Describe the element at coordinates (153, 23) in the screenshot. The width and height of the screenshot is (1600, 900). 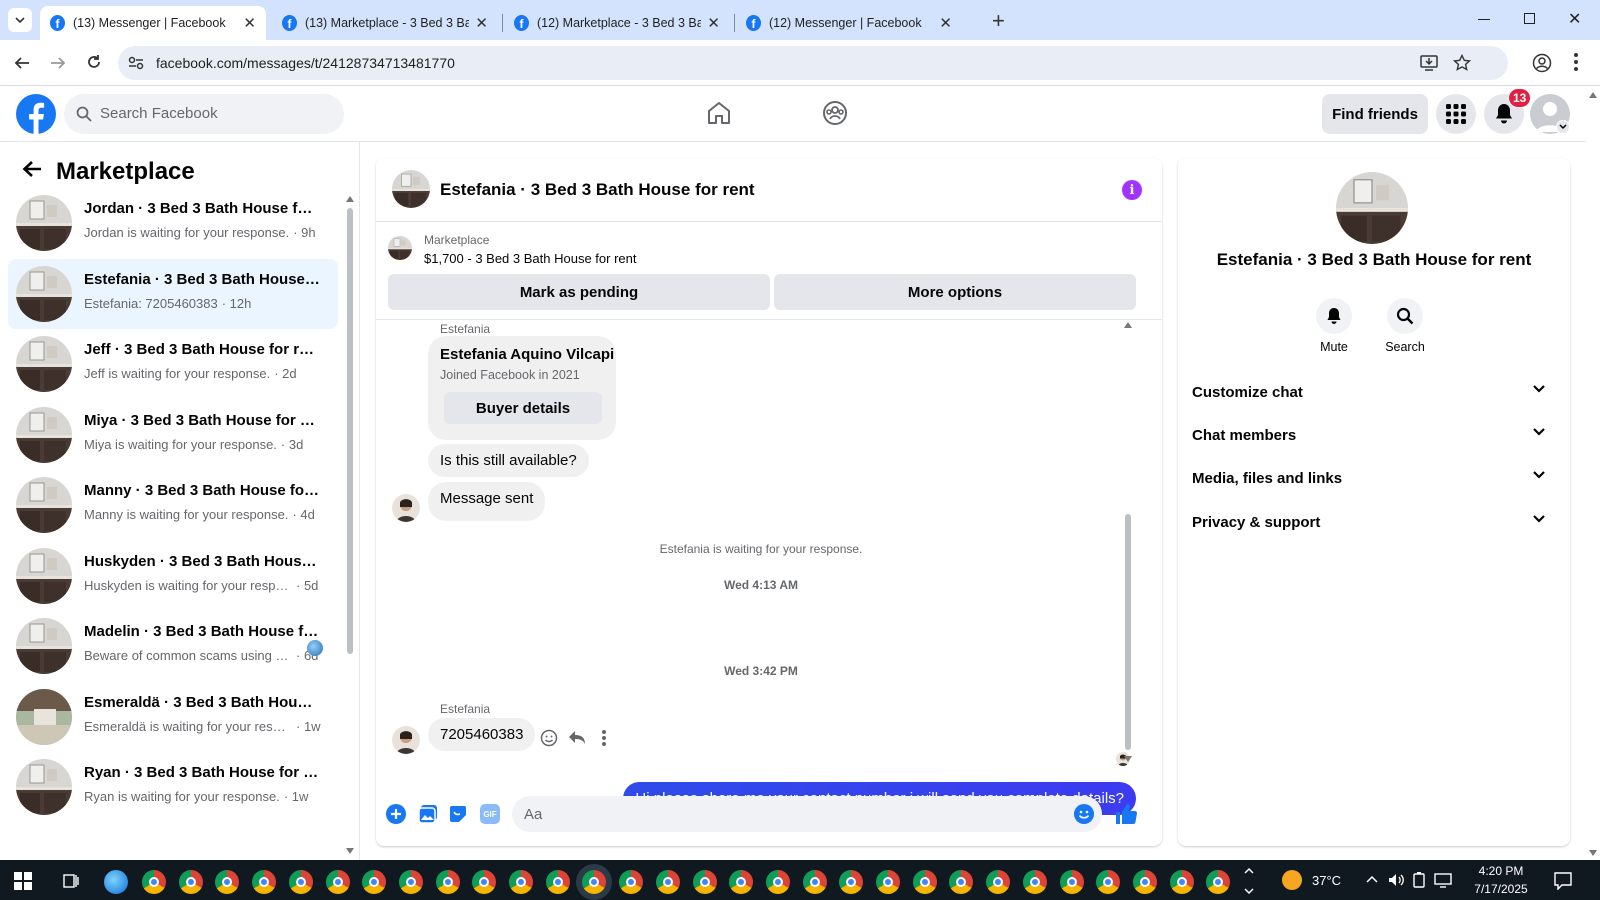
I see `browser-tab-messenger: f (13) Messenger | Facebook ✕` at that location.